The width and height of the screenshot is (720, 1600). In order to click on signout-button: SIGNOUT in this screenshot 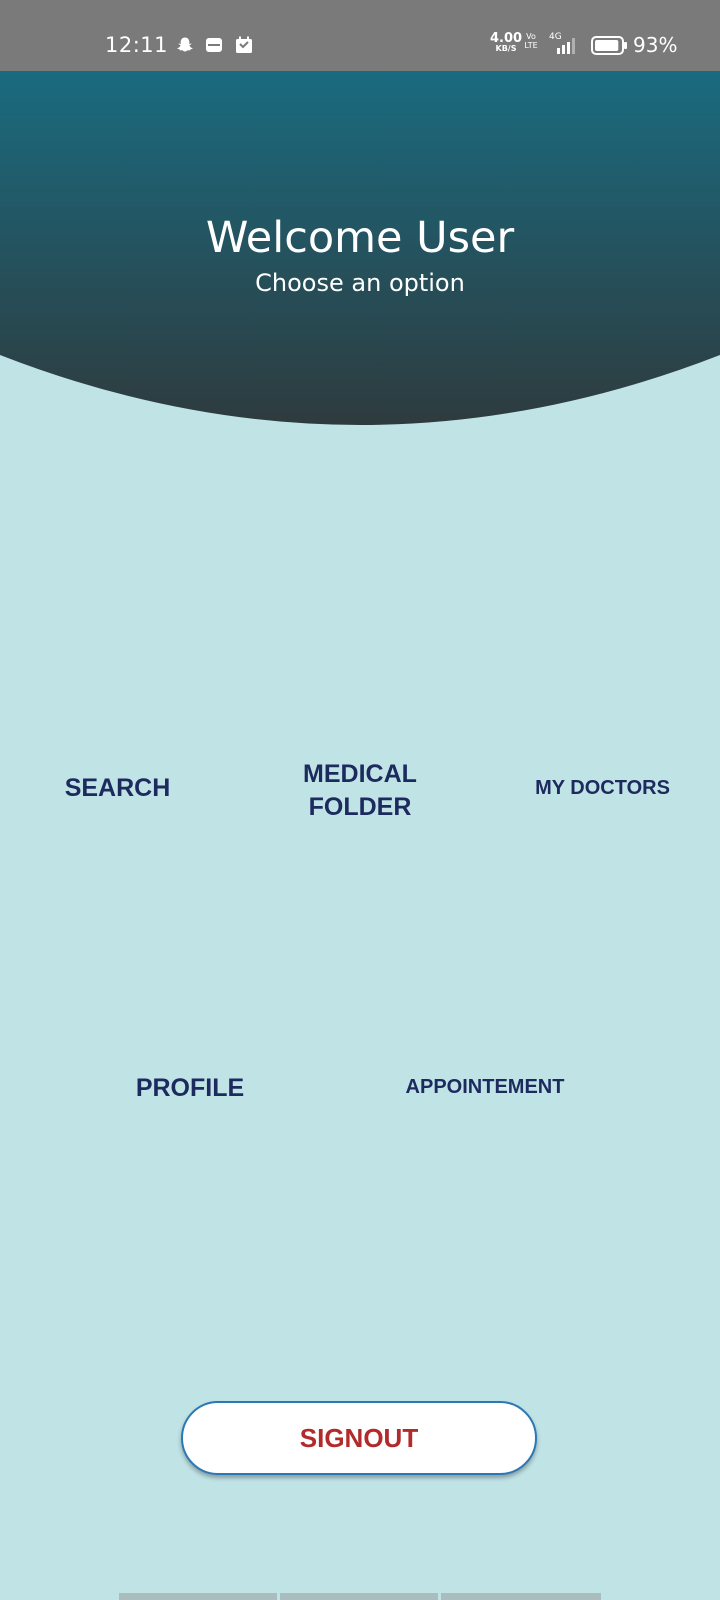, I will do `click(359, 1438)`.